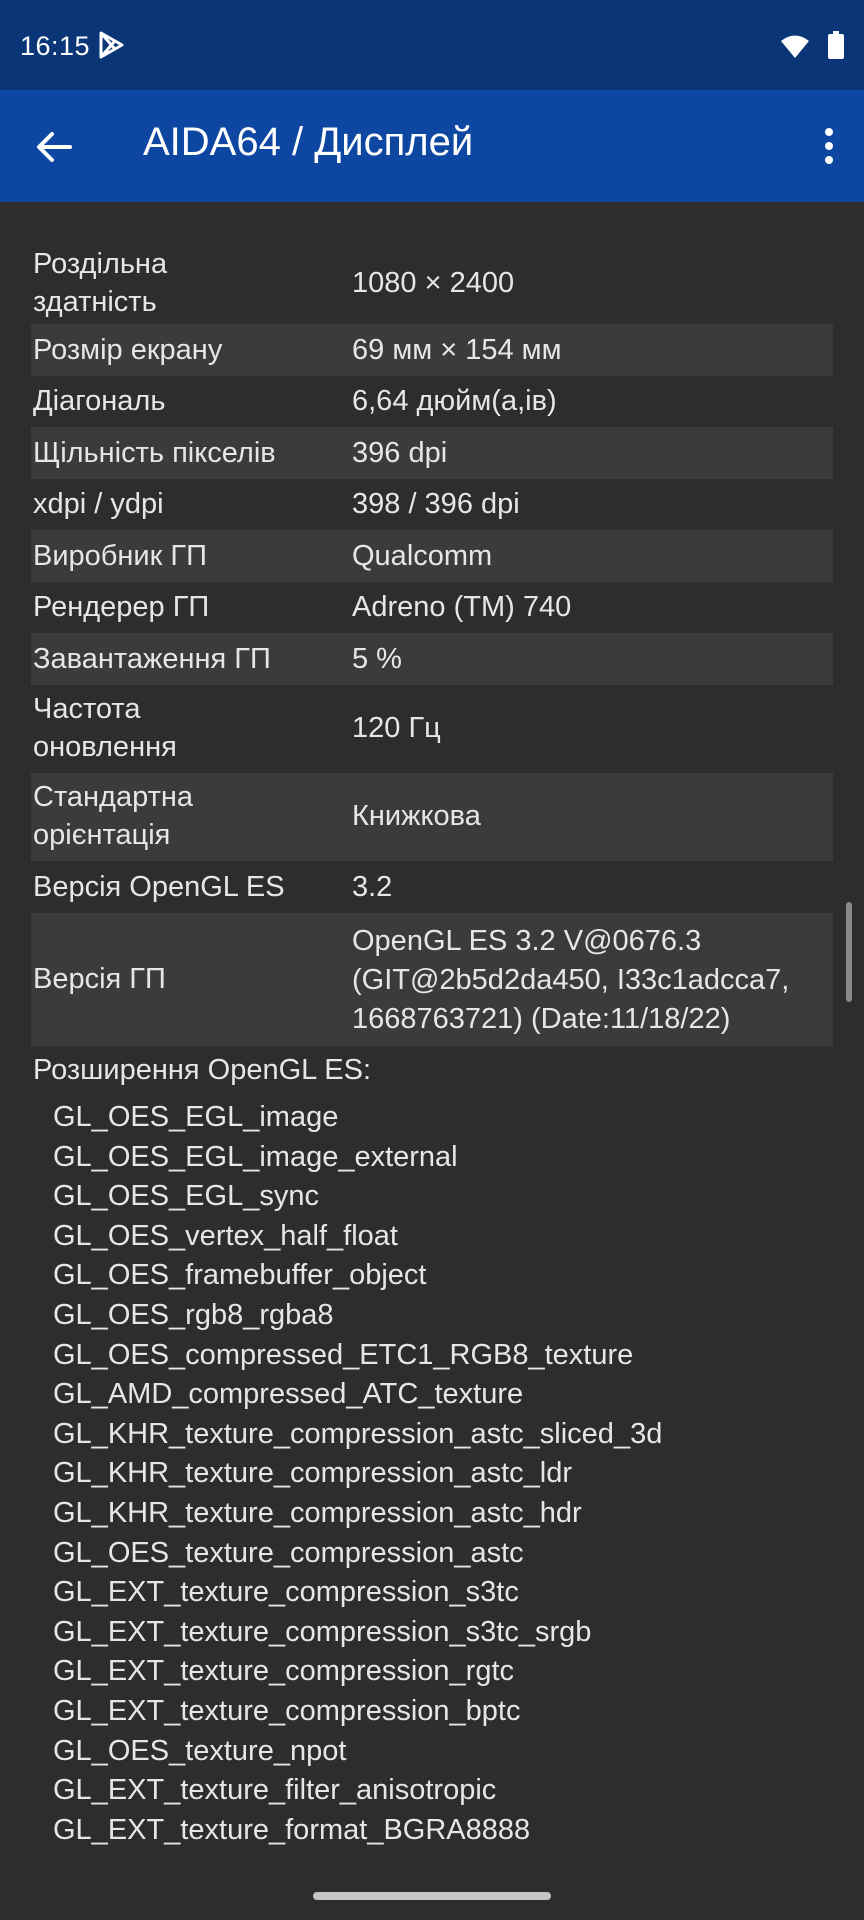  Describe the element at coordinates (121, 607) in the screenshot. I see `row-label: Рендерер ГП` at that location.